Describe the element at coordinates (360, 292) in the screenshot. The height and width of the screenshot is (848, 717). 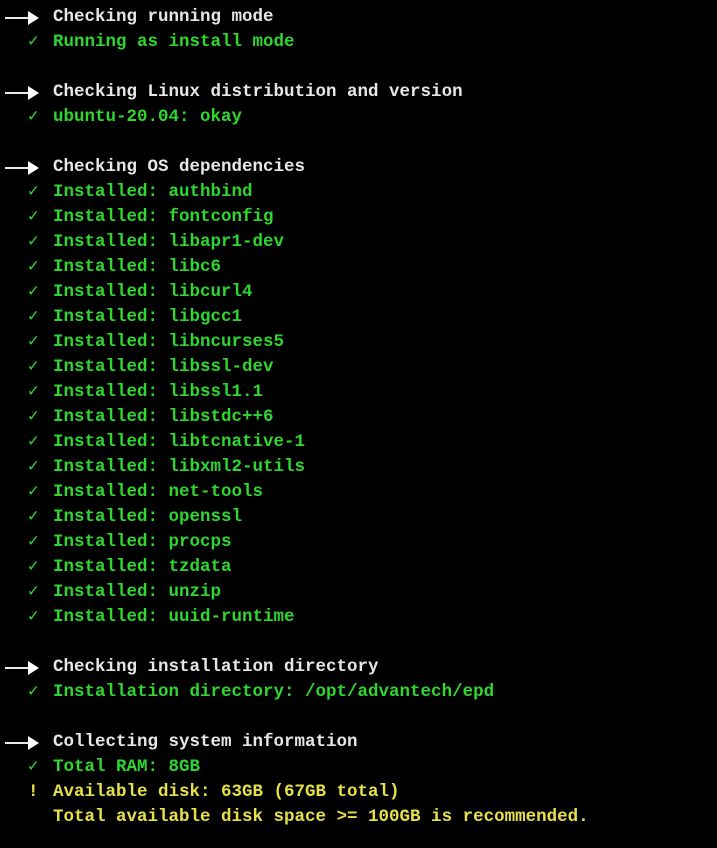
I see `success-line: ✓ Installed: libcurl4` at that location.